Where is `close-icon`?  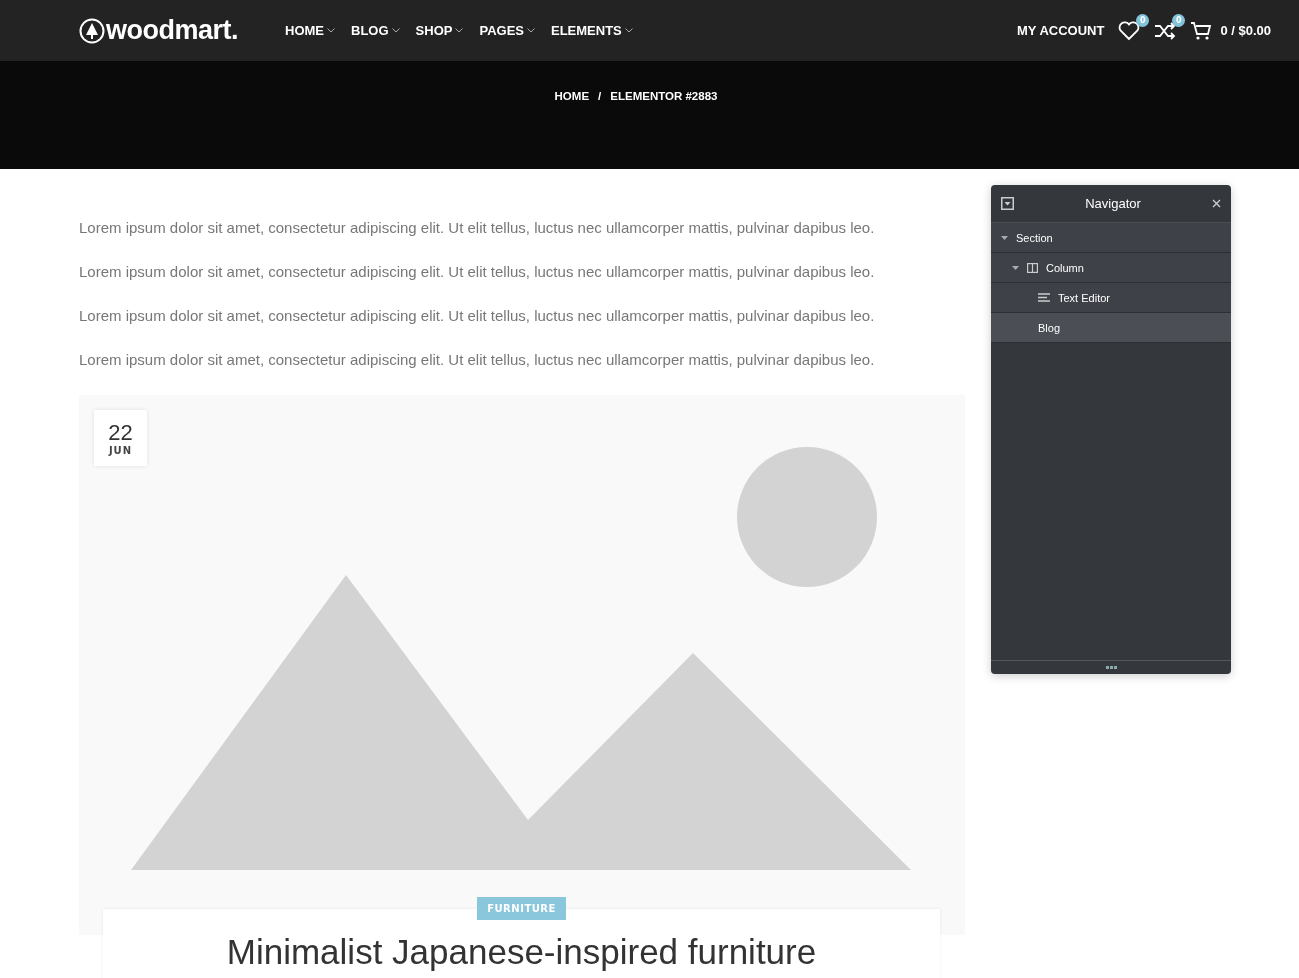 close-icon is located at coordinates (1216, 203).